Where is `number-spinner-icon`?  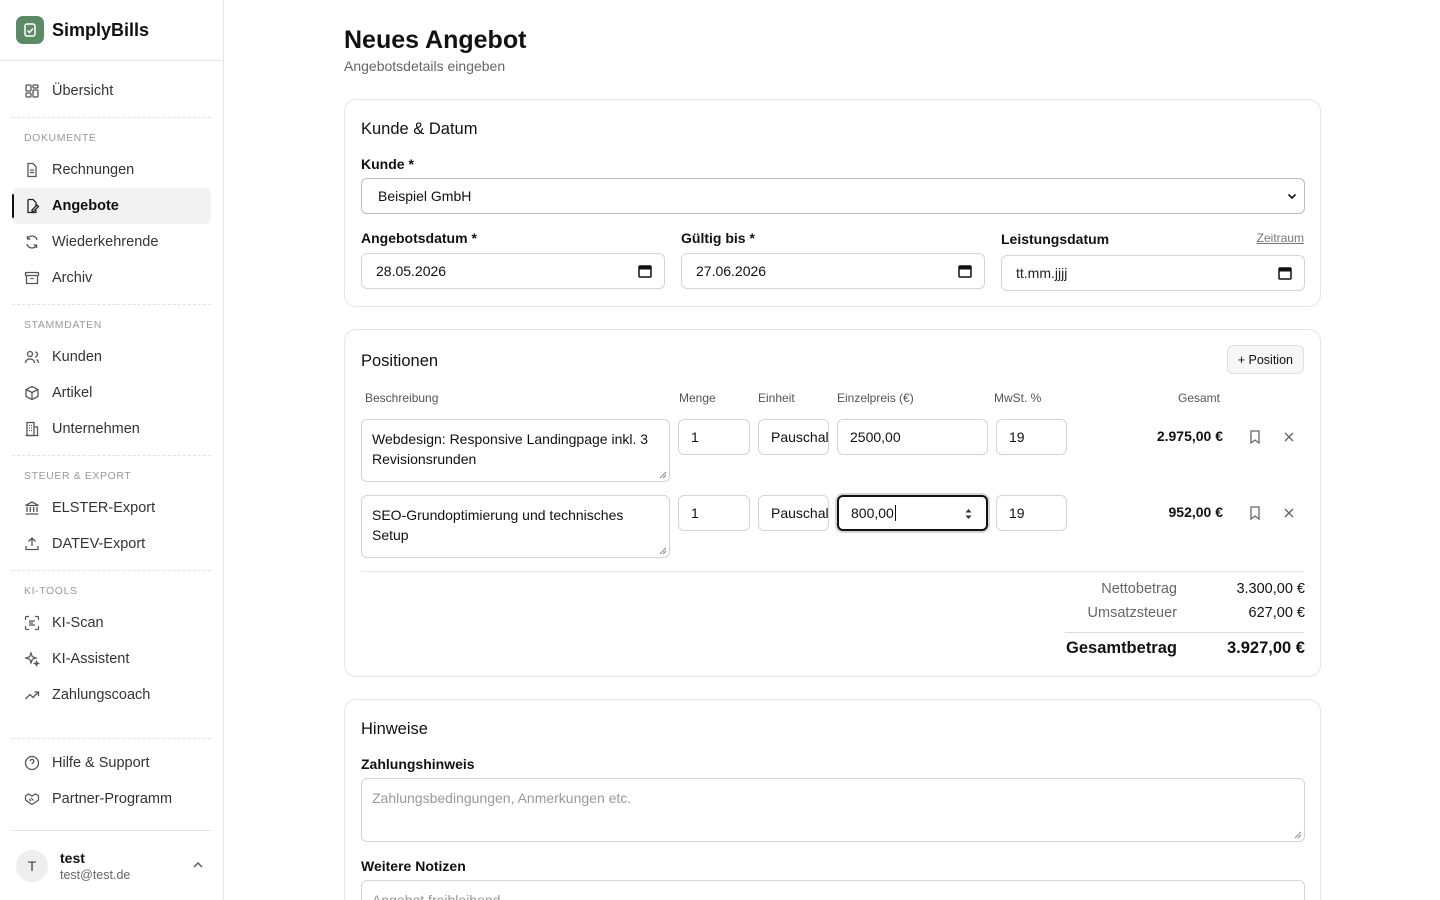
number-spinner-icon is located at coordinates (968, 514).